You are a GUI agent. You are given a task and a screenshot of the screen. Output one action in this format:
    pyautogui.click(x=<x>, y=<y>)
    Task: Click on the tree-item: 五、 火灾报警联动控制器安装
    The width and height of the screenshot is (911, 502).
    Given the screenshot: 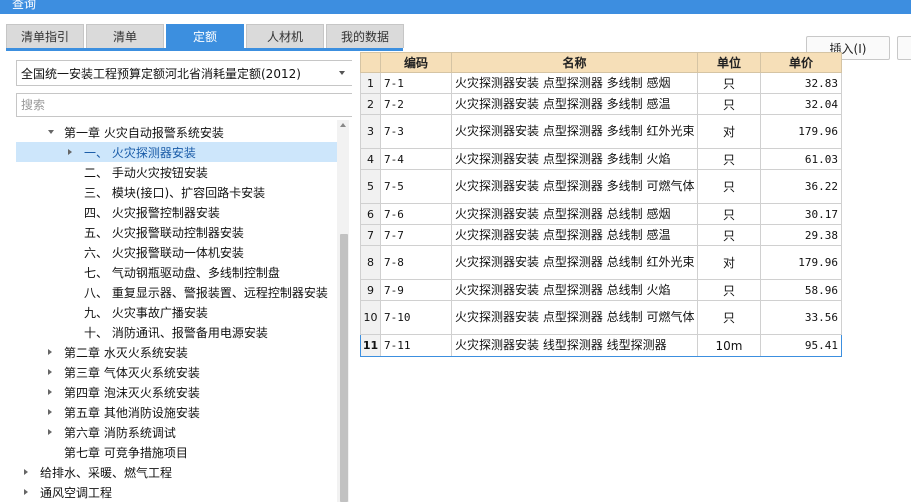 What is the action you would take?
    pyautogui.click(x=180, y=232)
    